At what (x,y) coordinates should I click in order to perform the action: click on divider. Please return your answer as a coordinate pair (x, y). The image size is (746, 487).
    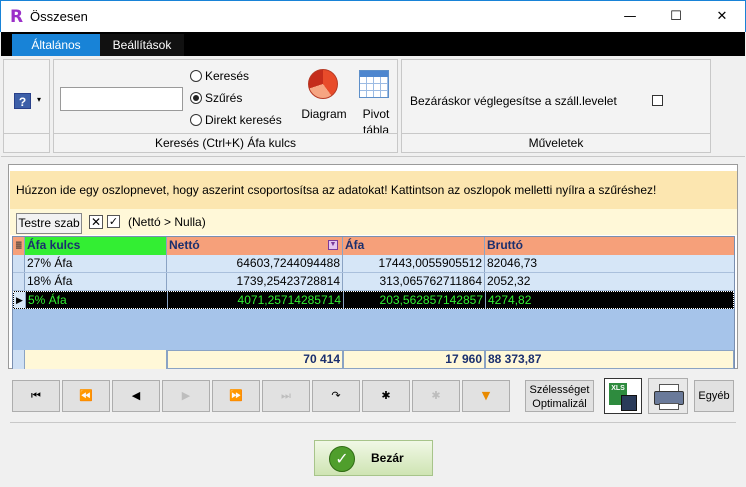
    Looking at the image, I should click on (373, 422).